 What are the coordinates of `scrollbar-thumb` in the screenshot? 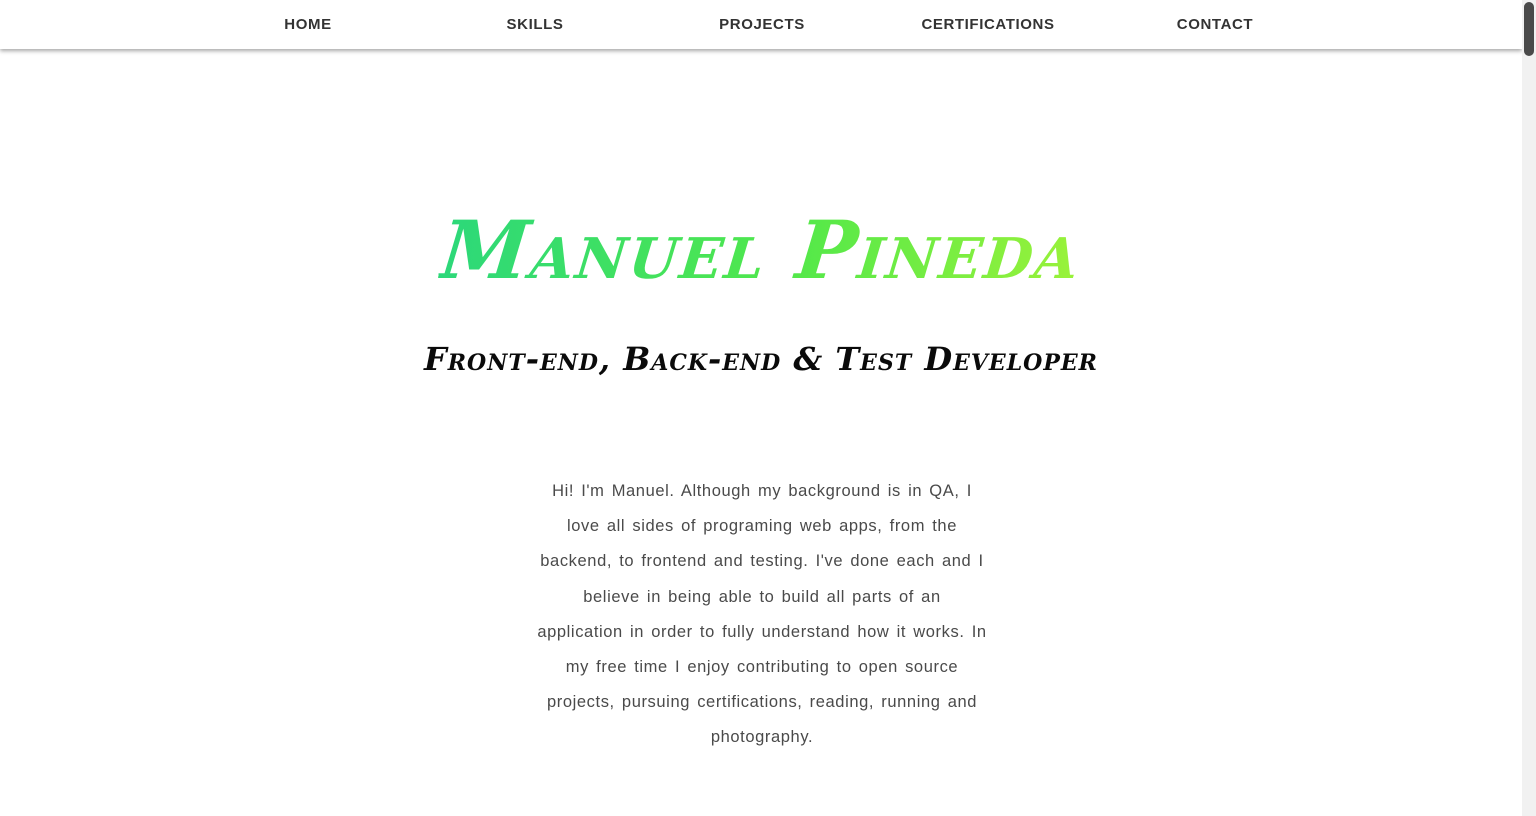 It's located at (1529, 29).